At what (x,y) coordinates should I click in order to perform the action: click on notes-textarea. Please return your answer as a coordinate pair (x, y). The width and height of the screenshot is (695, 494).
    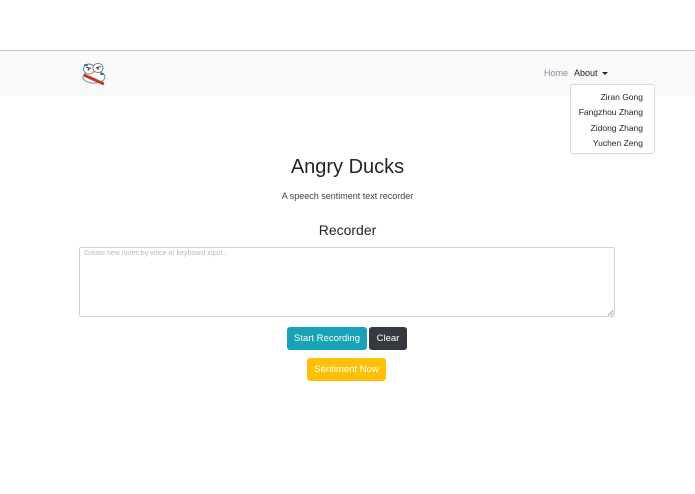
    Looking at the image, I should click on (347, 282).